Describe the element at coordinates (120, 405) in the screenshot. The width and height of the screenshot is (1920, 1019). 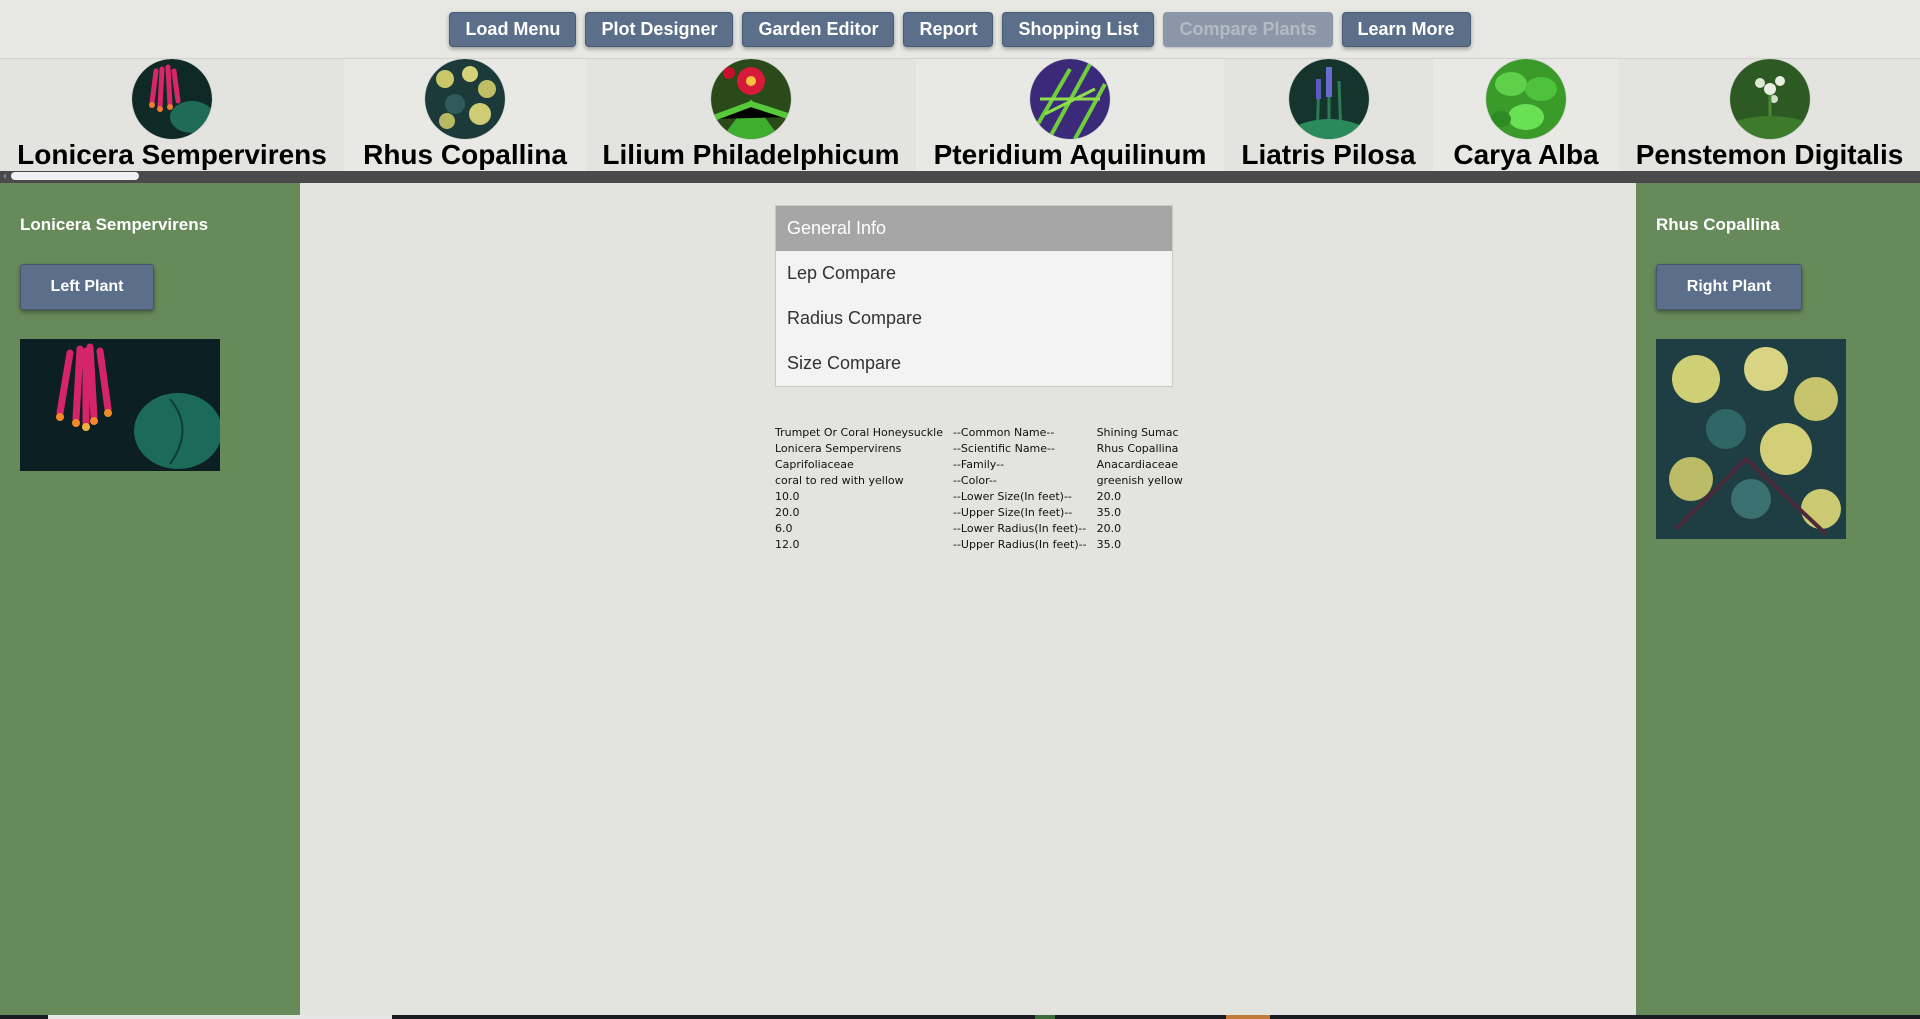
I see `left-plant-image` at that location.